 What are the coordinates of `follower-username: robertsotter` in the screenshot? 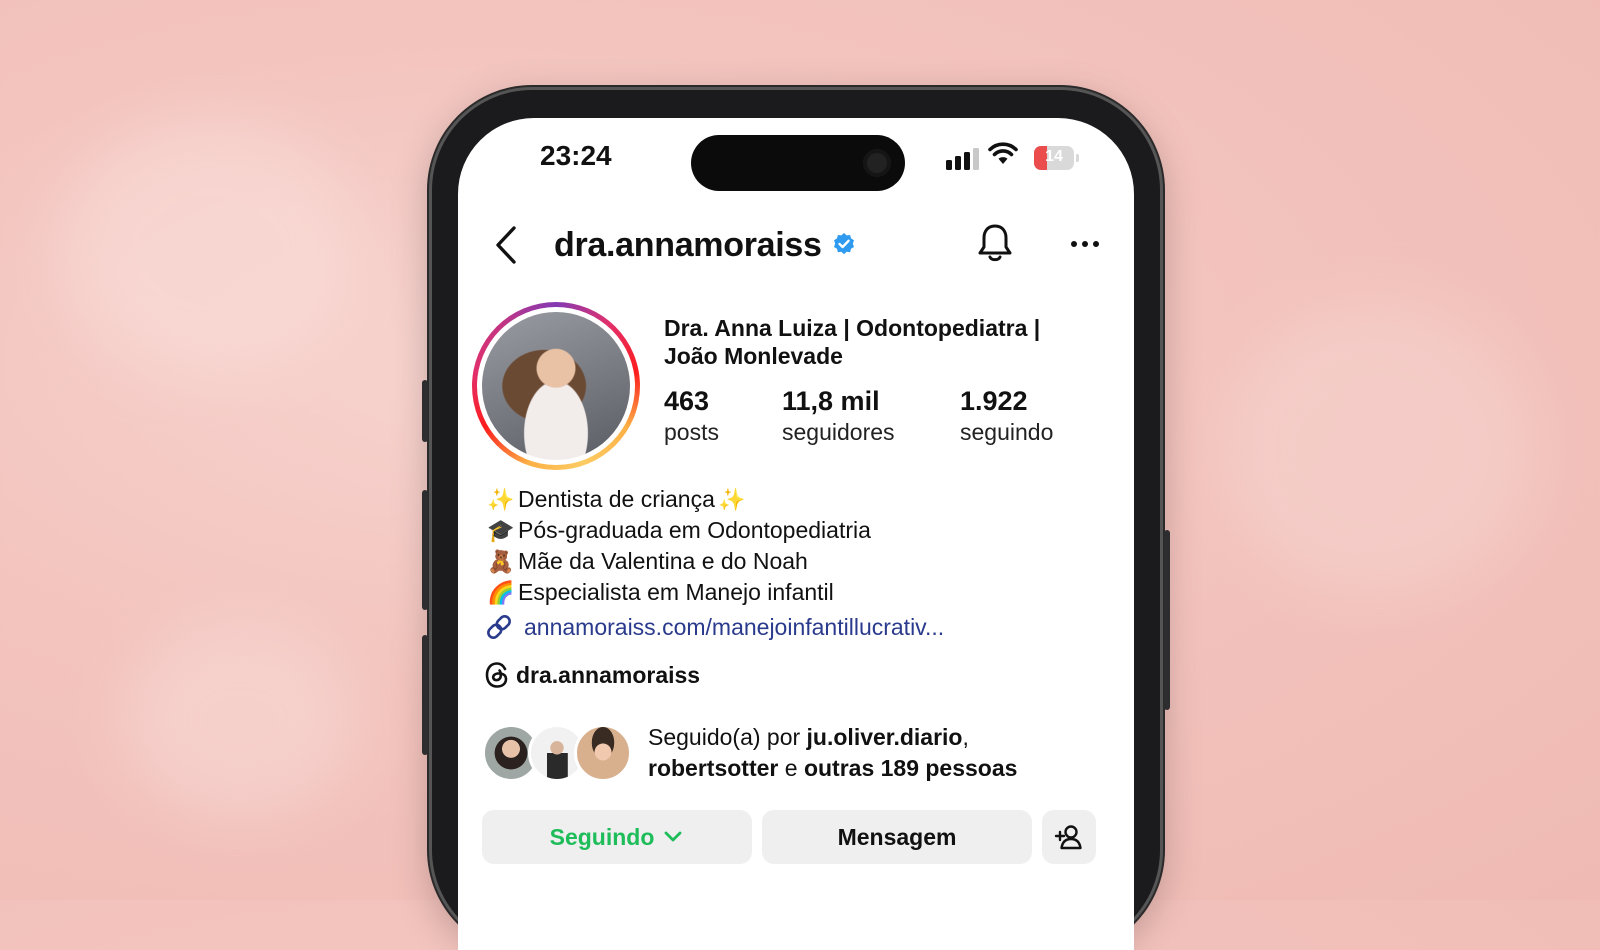 It's located at (713, 768).